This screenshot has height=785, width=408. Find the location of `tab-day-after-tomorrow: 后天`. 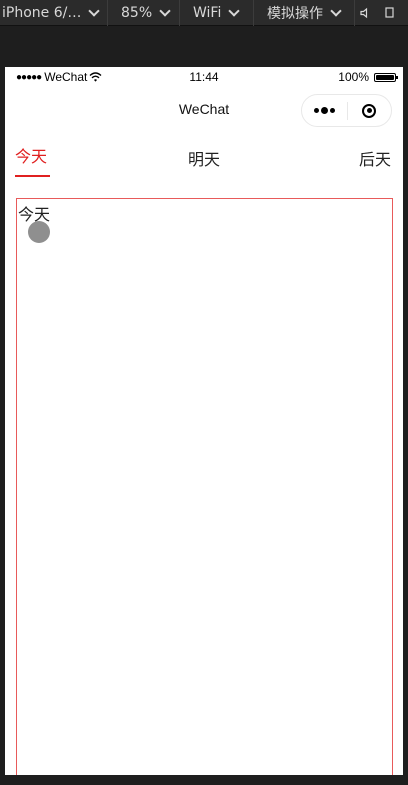

tab-day-after-tomorrow: 后天 is located at coordinates (375, 158).